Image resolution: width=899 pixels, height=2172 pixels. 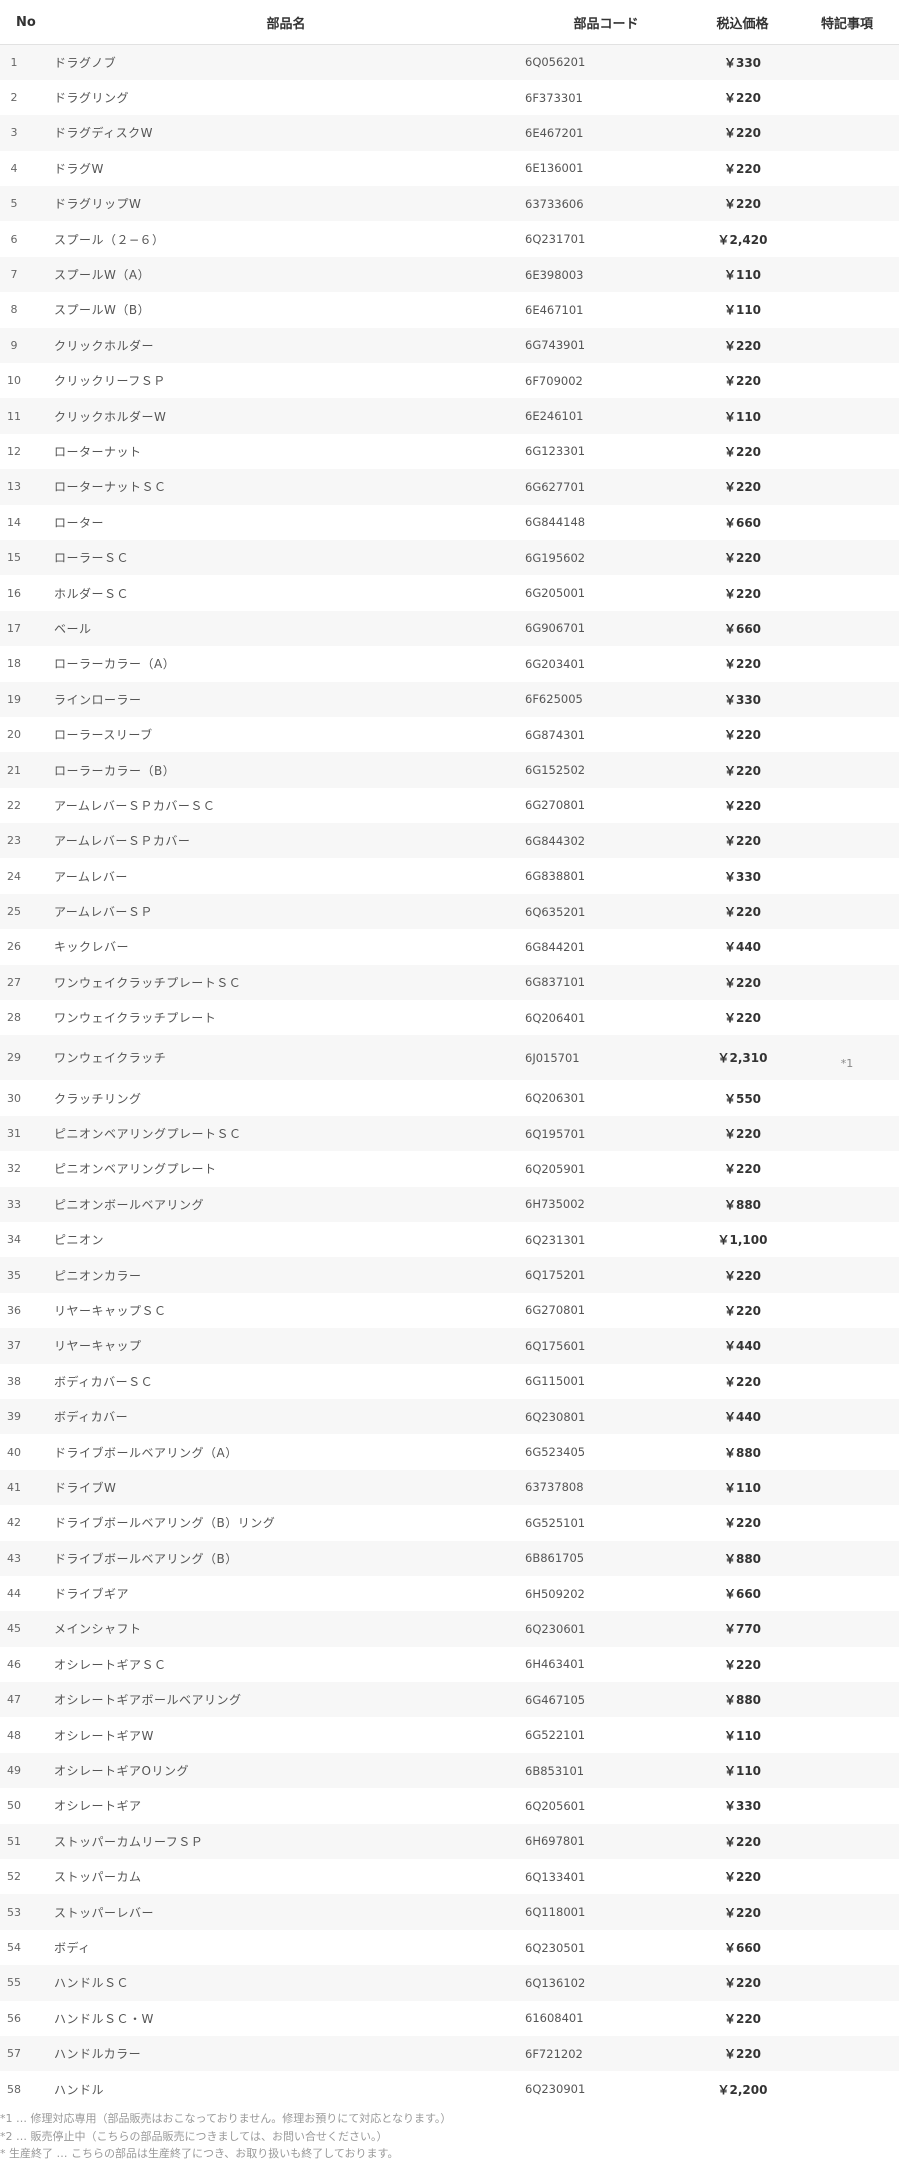 I want to click on table-row: 39 ボディカバー 6Q230801 ￥440, so click(x=449, y=1416).